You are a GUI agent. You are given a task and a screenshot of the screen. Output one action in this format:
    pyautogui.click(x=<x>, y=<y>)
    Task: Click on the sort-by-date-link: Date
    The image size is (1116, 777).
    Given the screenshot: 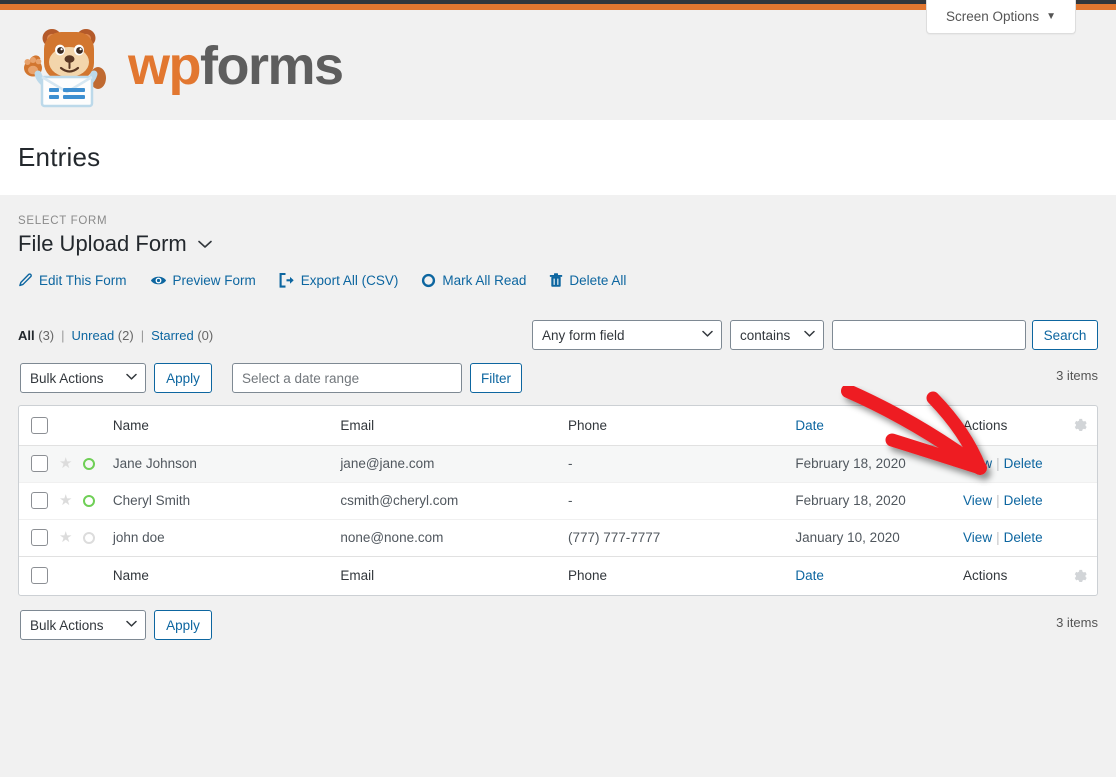 What is the action you would take?
    pyautogui.click(x=809, y=425)
    